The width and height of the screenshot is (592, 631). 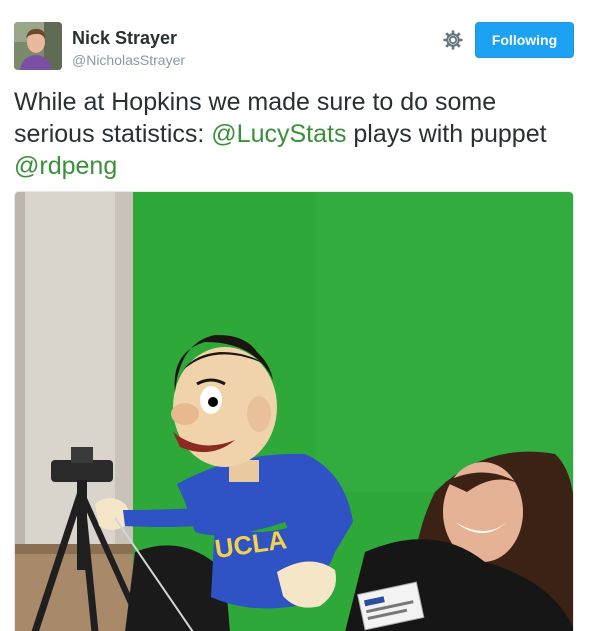 What do you see at coordinates (124, 38) in the screenshot?
I see `author-name: Nick Strayer` at bounding box center [124, 38].